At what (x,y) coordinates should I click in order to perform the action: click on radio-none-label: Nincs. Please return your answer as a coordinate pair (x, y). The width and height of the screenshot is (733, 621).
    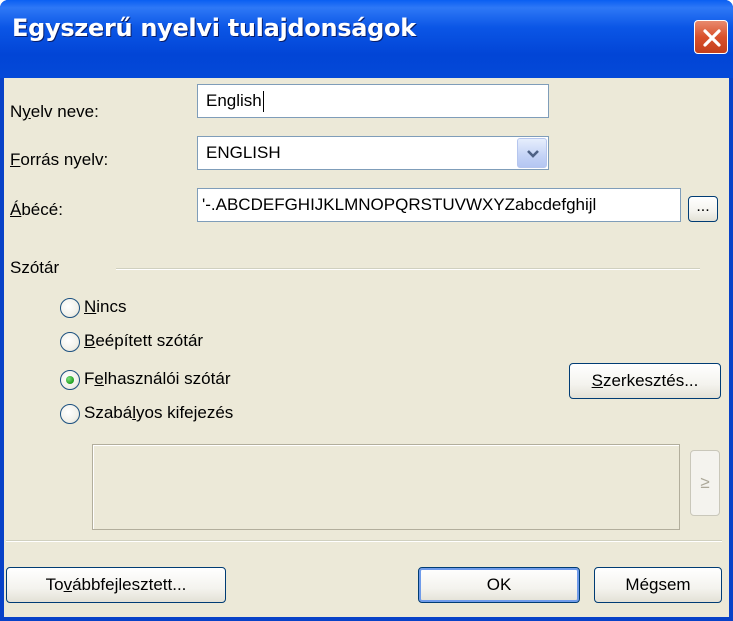
    Looking at the image, I should click on (105, 307).